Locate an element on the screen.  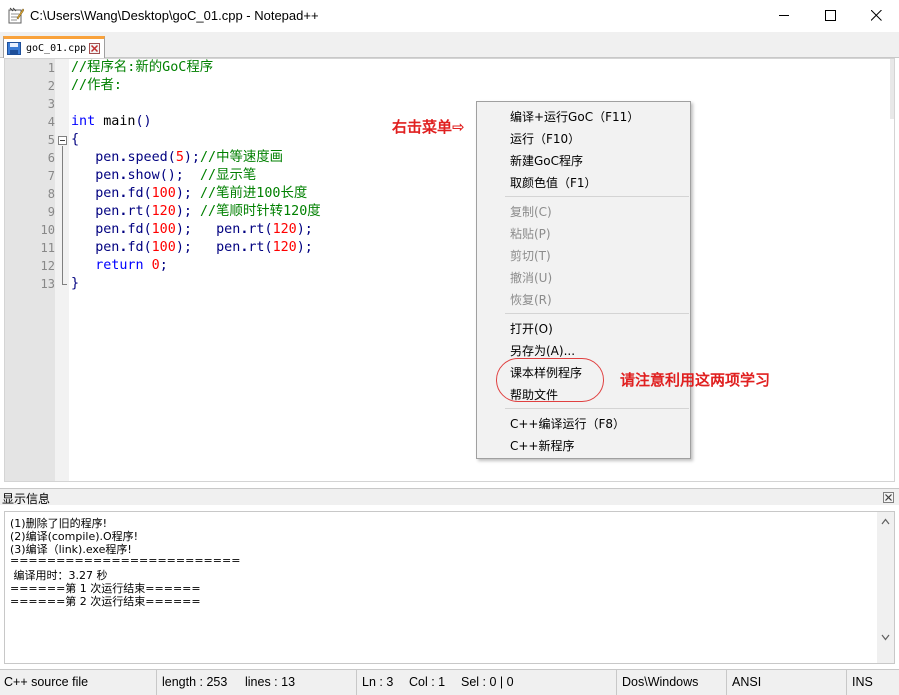
status-lines: lines : 13 is located at coordinates (301, 682).